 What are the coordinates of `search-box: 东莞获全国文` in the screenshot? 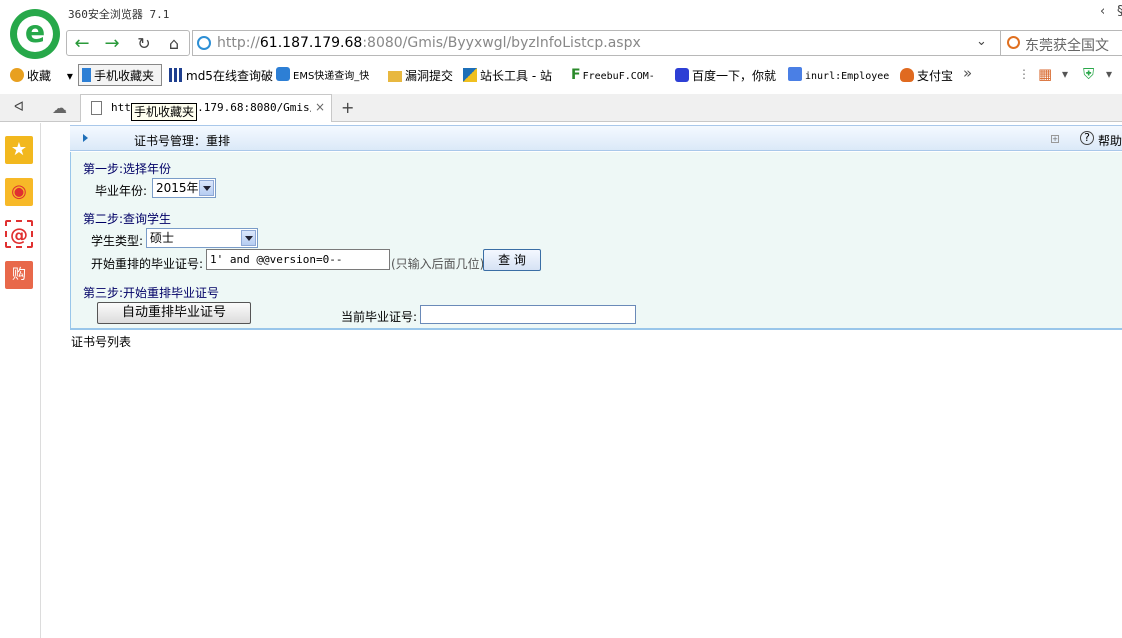 It's located at (1061, 43).